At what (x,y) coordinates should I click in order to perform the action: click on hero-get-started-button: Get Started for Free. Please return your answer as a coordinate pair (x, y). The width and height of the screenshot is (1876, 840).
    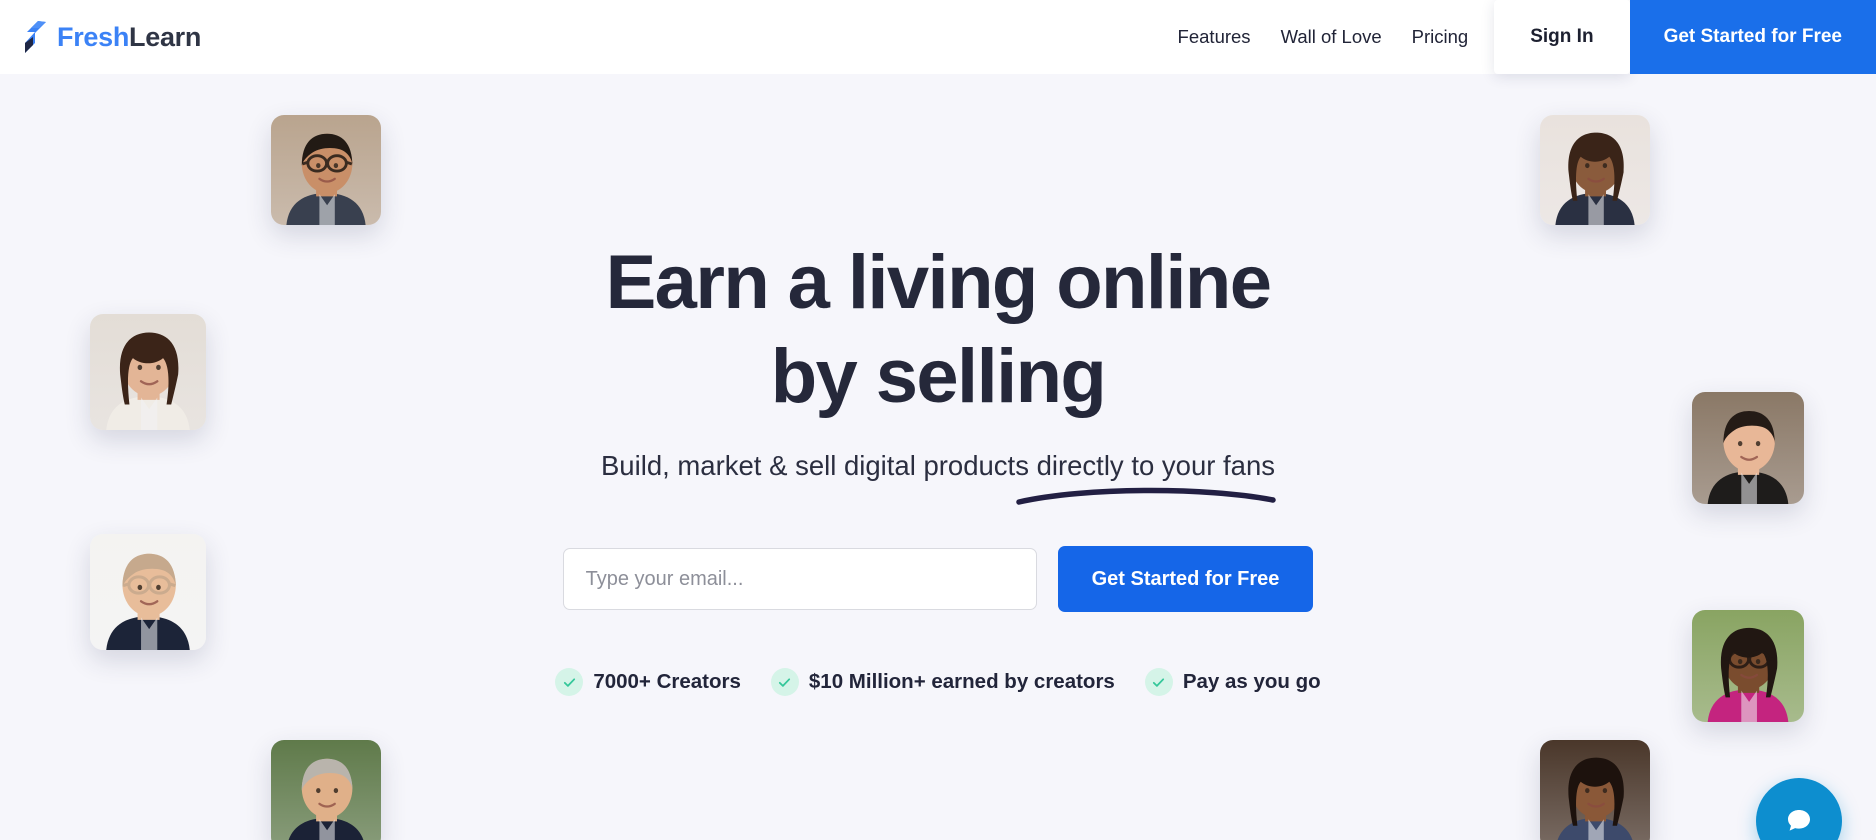
    Looking at the image, I should click on (1185, 579).